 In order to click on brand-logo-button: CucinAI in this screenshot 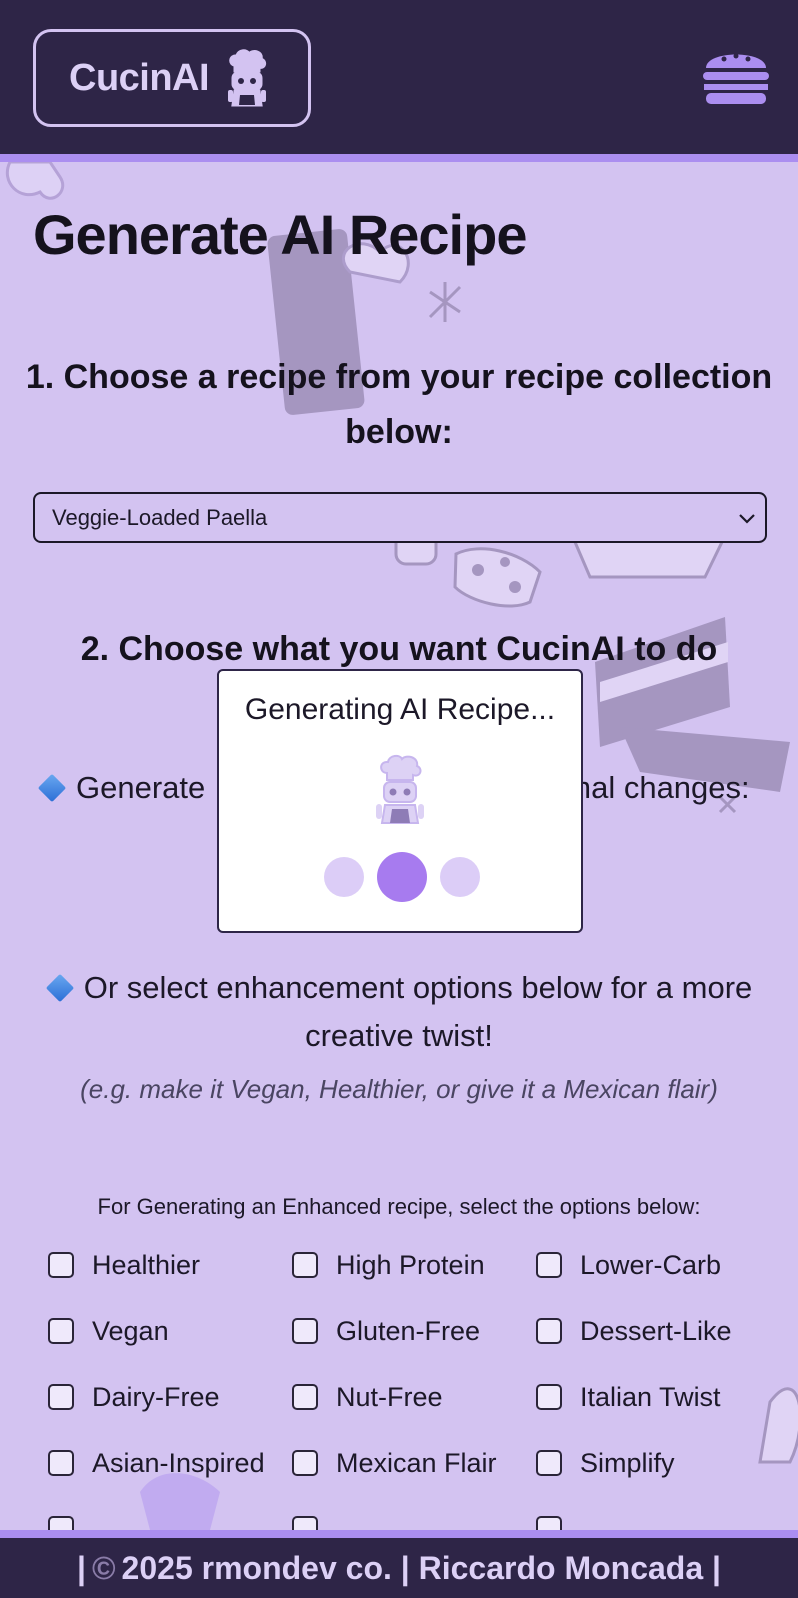, I will do `click(172, 78)`.